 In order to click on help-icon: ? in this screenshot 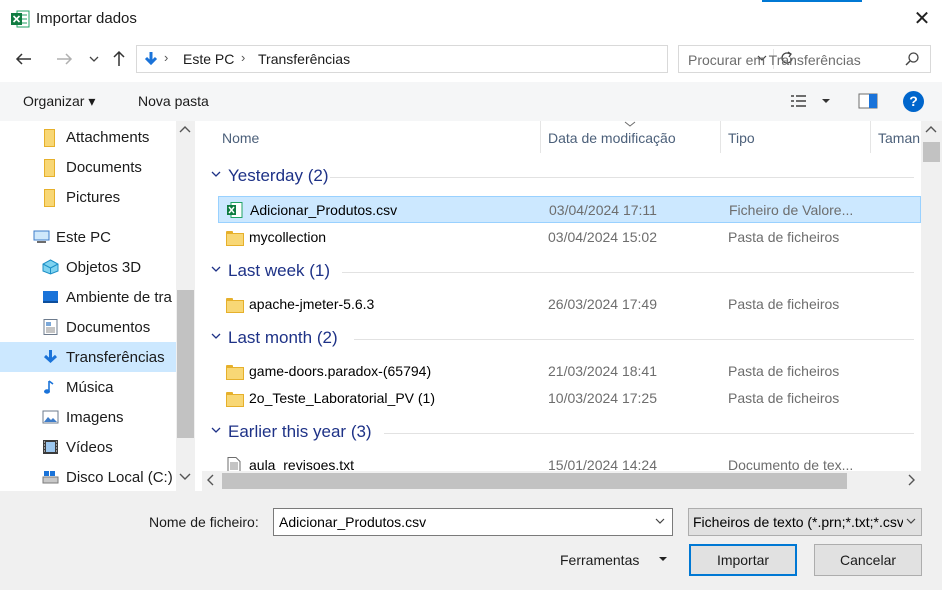, I will do `click(913, 101)`.